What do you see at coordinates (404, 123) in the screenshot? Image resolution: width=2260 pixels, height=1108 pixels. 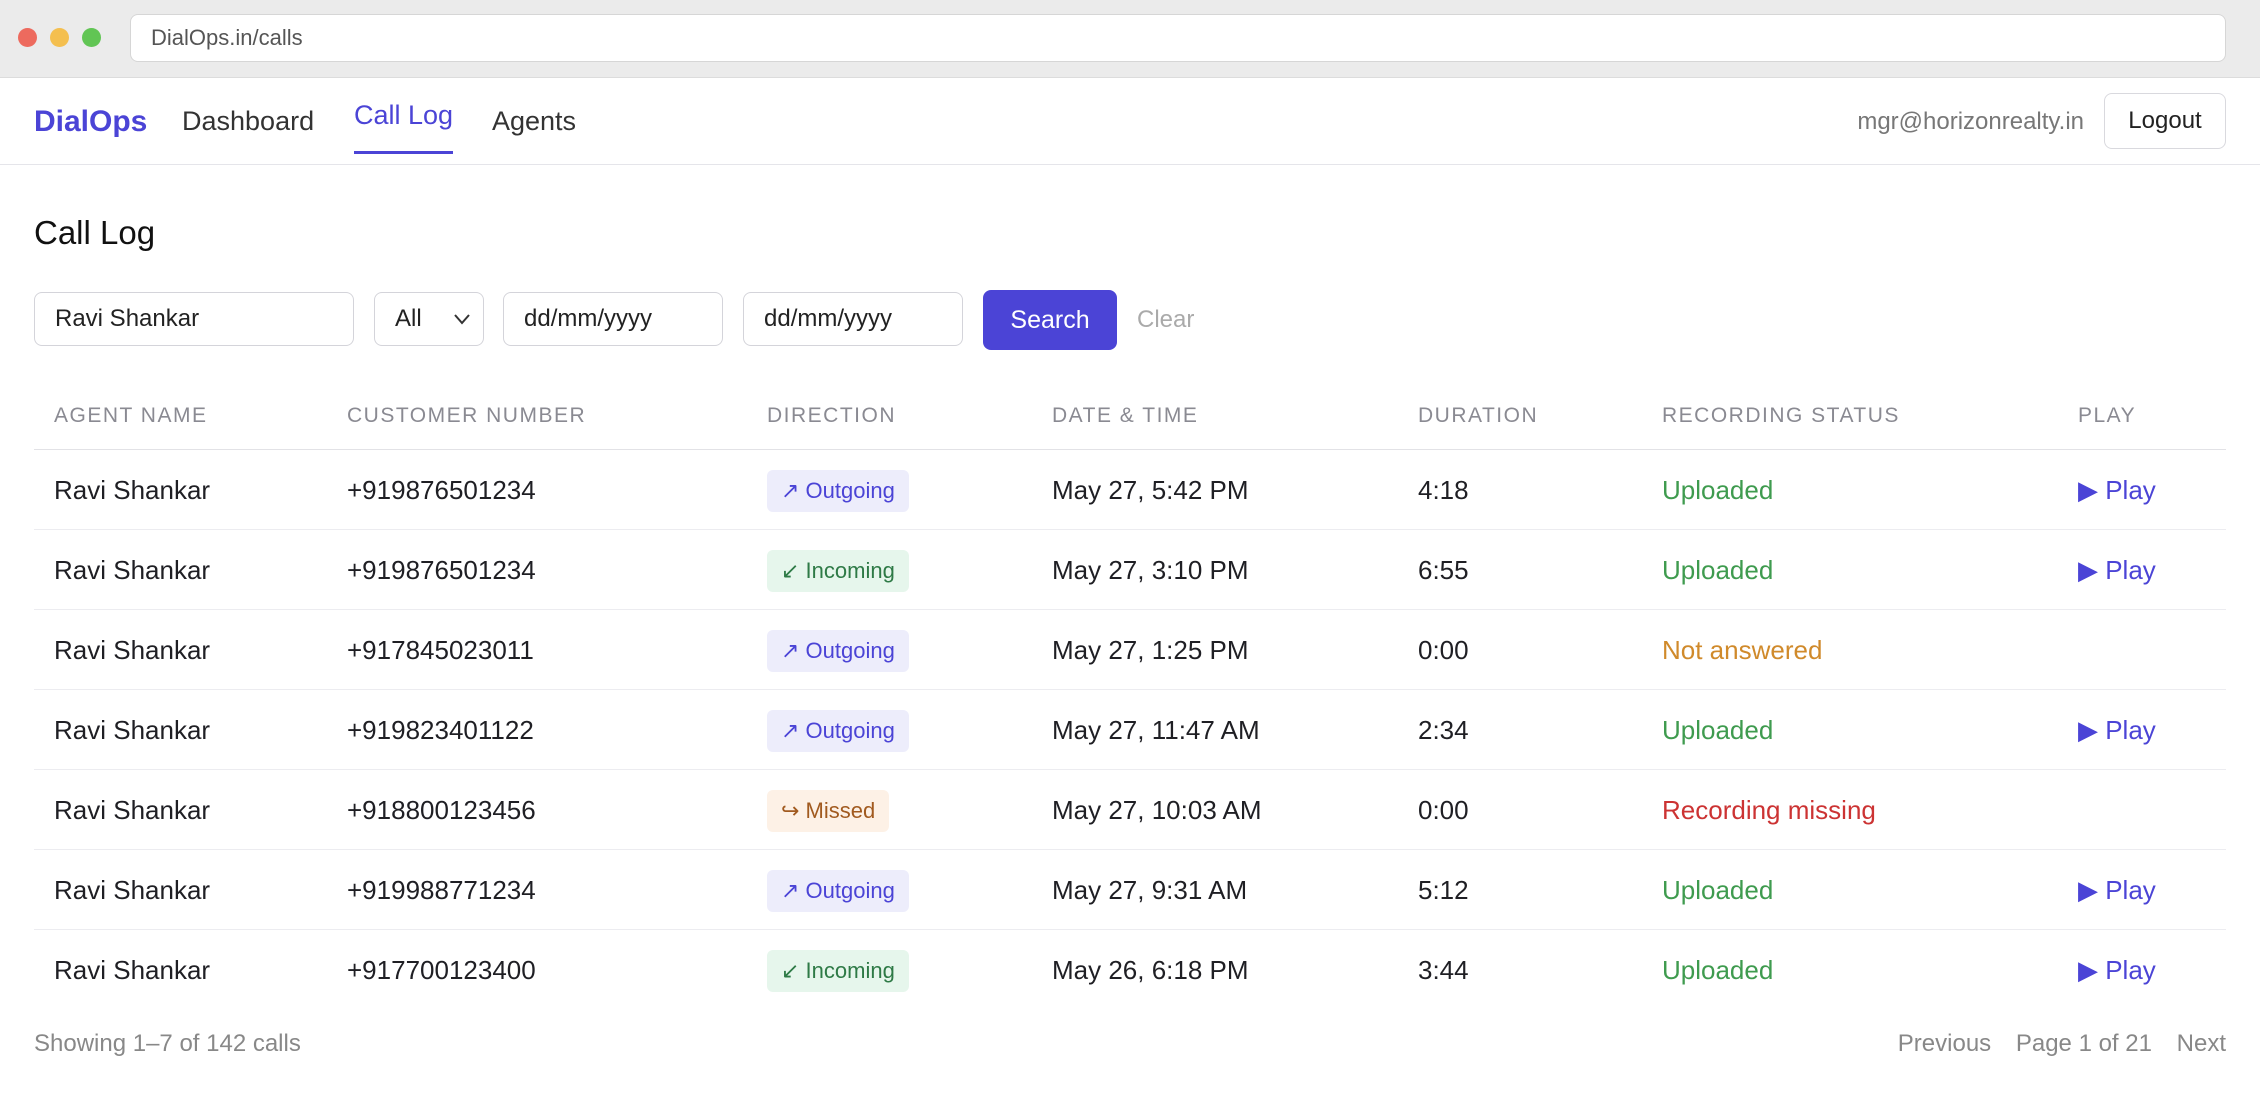 I see `nav-link-call-log: Call Log` at bounding box center [404, 123].